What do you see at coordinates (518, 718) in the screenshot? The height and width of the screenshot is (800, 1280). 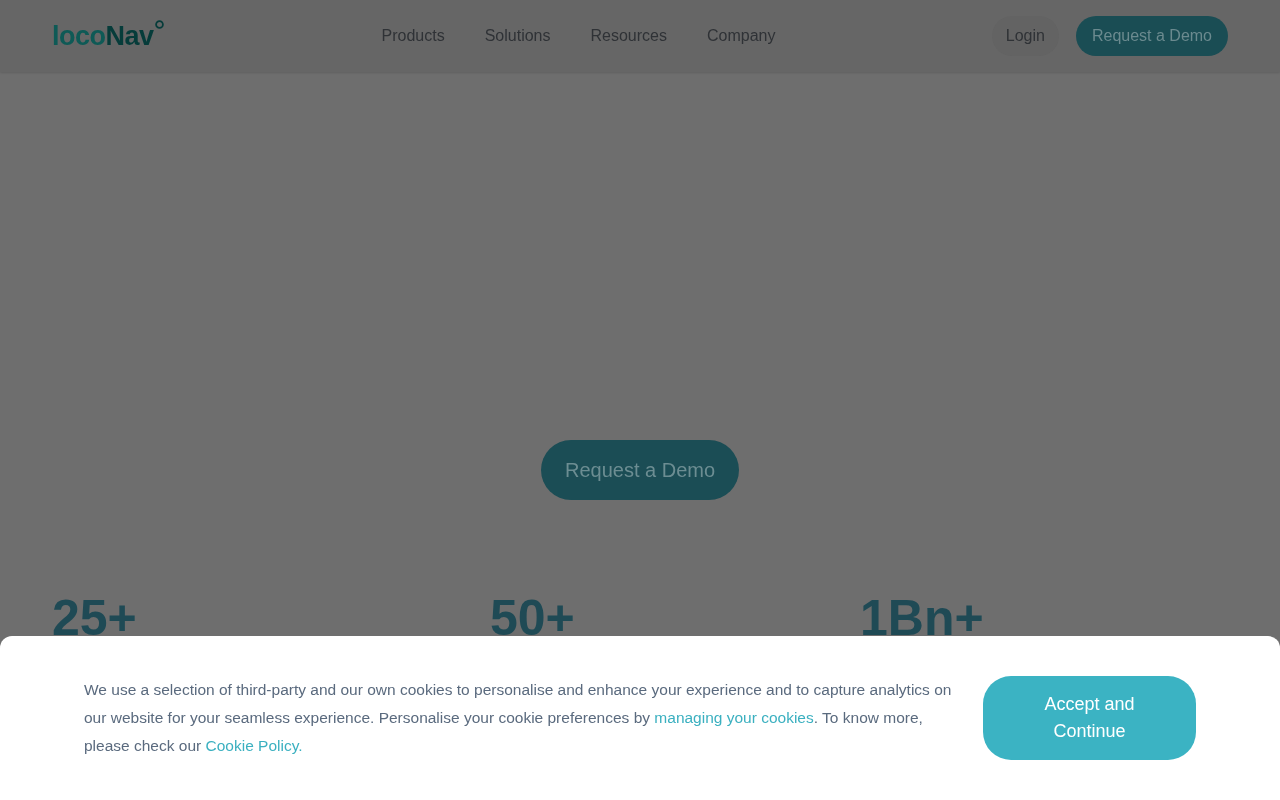 I see `cookie-notice-text: We use a selection of third-party and our own cookies to personalise and enhance your experience and to capture analytics on our website for your seamless experience. Personalise your cookie preferences by managing your cookies. To know more, please check our Cookie Policy.` at bounding box center [518, 718].